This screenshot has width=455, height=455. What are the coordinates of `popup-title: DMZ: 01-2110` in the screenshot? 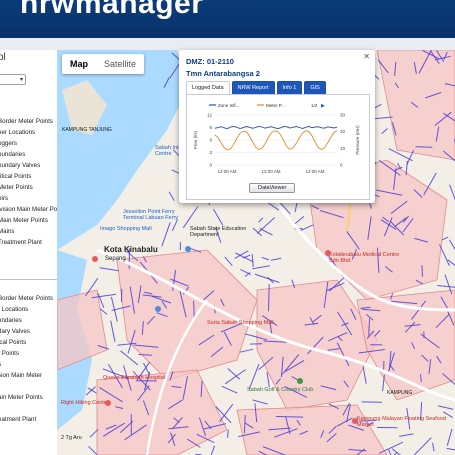 It's located at (210, 61).